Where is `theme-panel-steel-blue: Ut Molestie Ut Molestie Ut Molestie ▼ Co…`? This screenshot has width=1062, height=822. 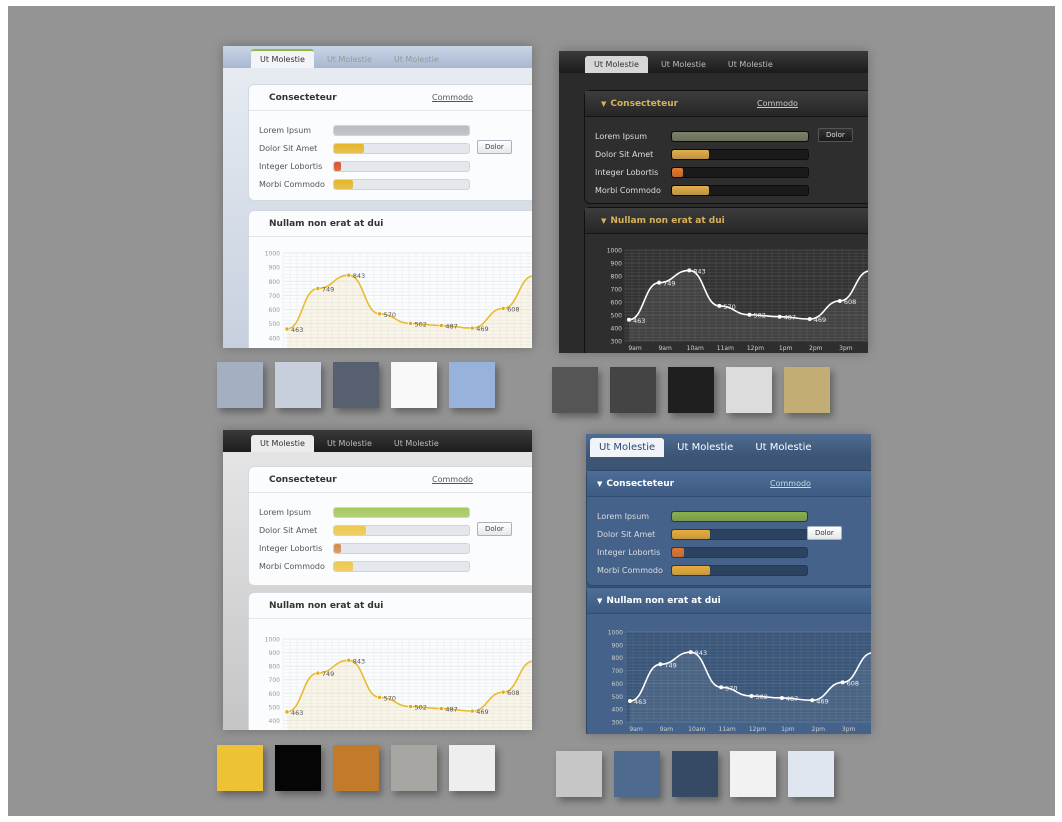 theme-panel-steel-blue: Ut Molestie Ut Molestie Ut Molestie ▼ Co… is located at coordinates (728, 584).